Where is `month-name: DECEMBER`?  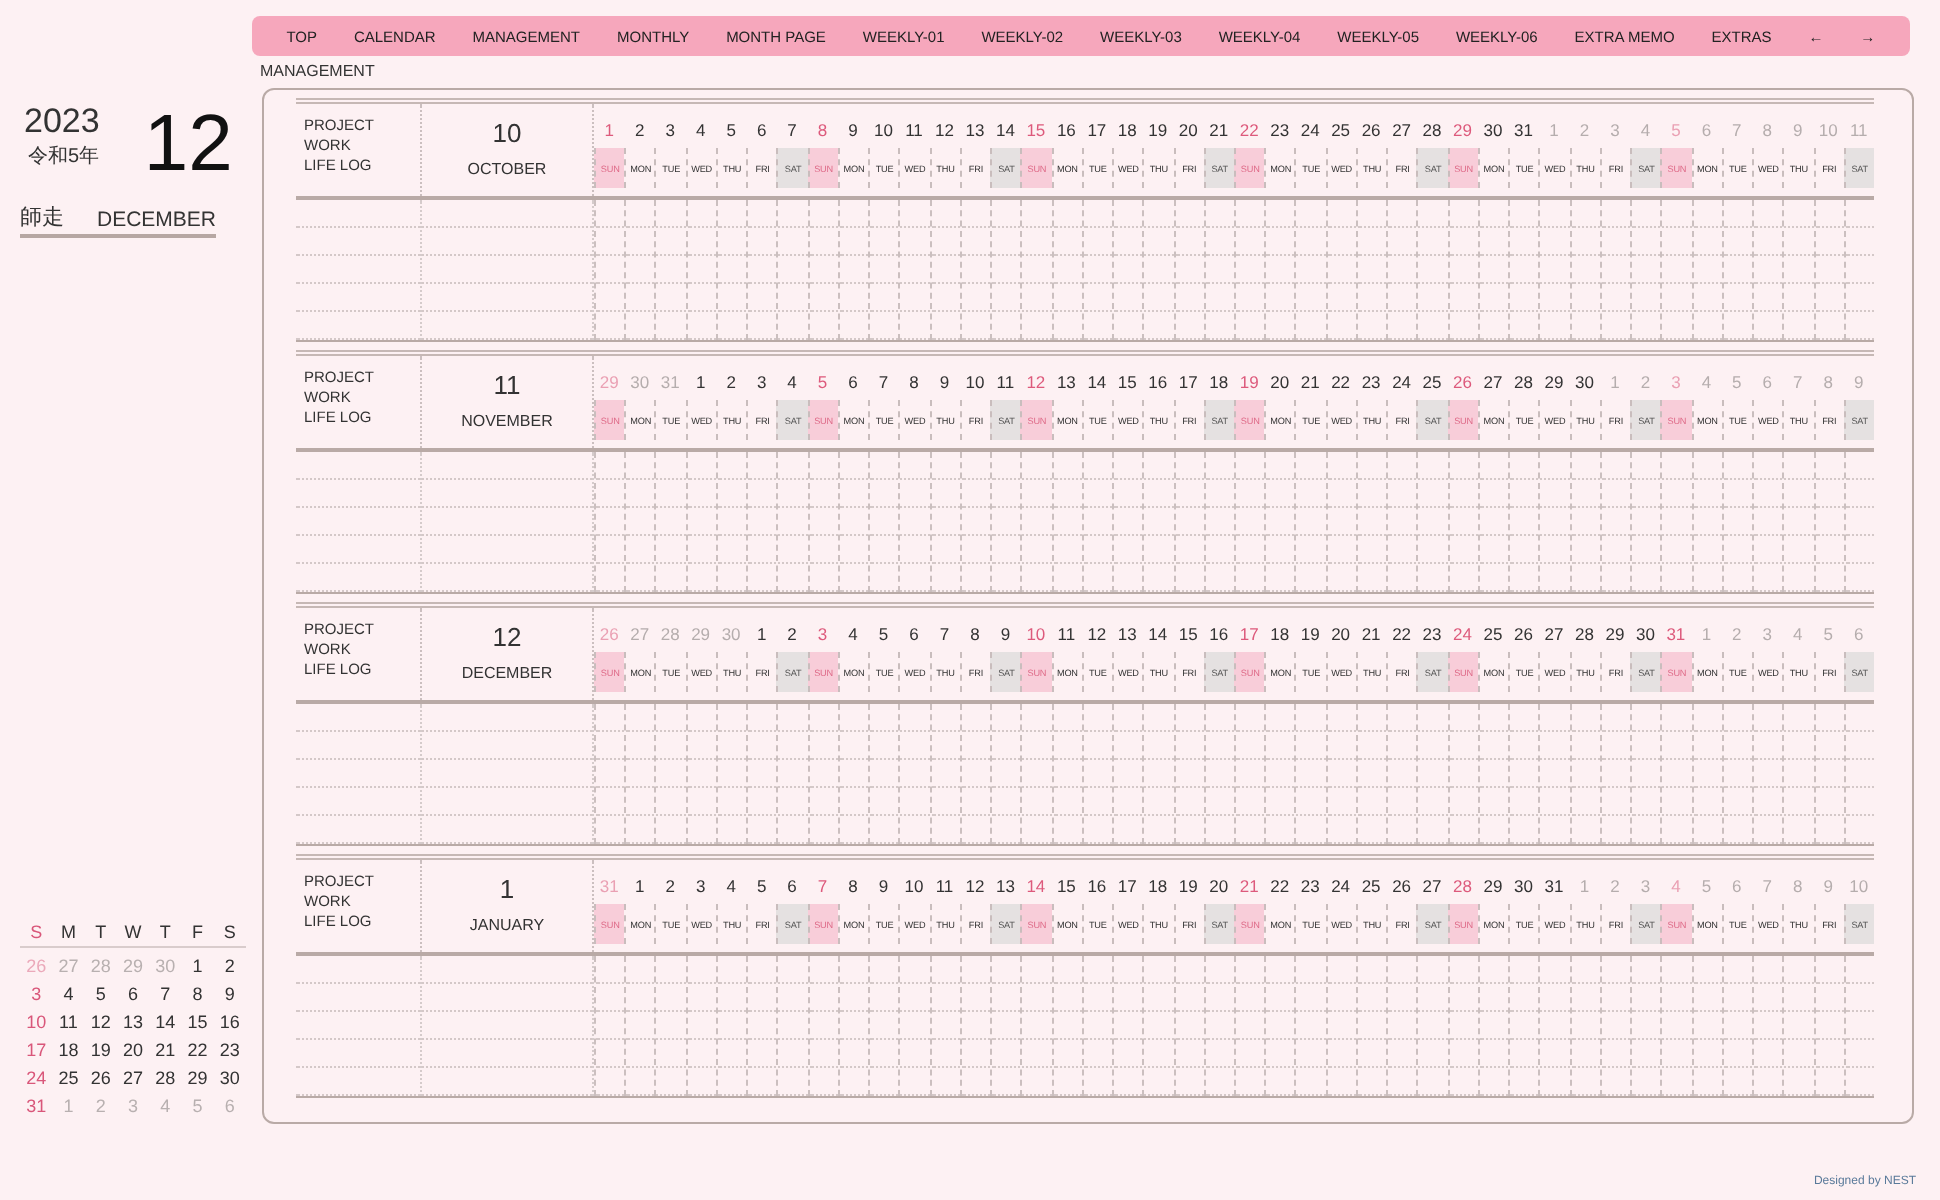 month-name: DECEMBER is located at coordinates (156, 220).